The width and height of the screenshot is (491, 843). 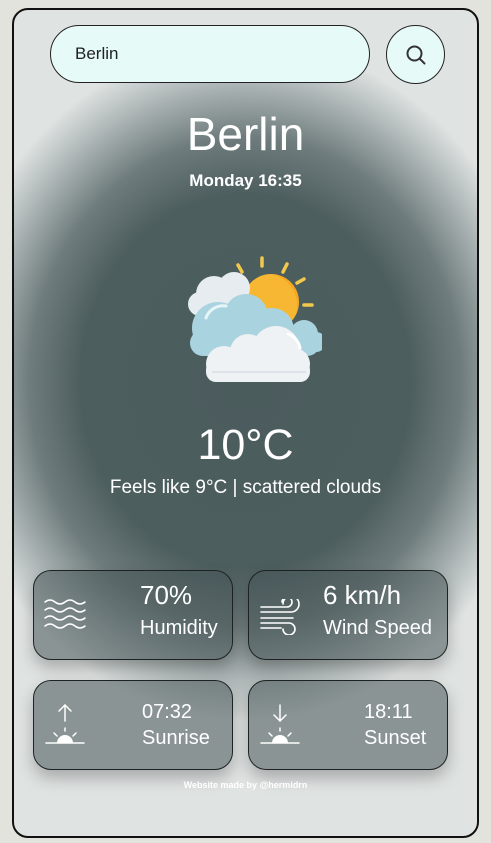 I want to click on search-button, so click(x=415, y=54).